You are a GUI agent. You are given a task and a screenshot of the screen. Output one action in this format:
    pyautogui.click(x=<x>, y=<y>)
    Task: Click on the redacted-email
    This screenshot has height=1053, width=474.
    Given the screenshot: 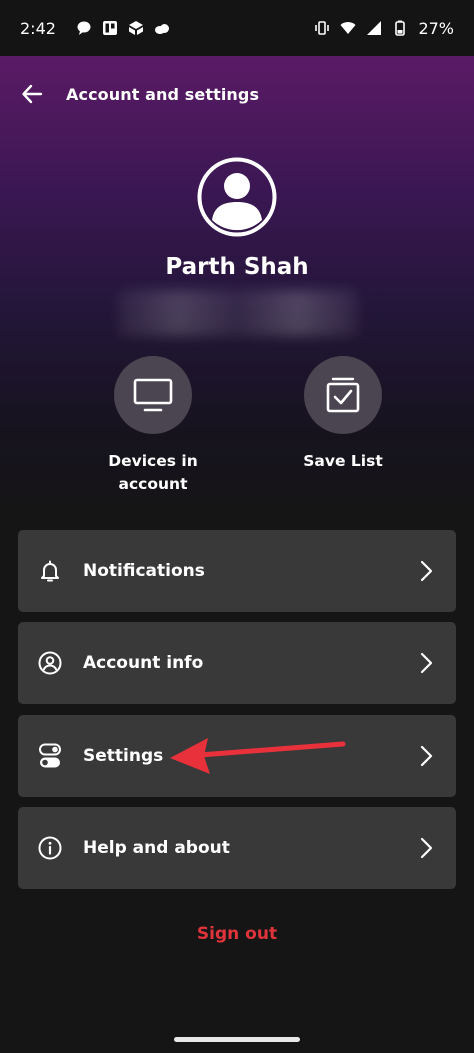 What is the action you would take?
    pyautogui.click(x=238, y=313)
    